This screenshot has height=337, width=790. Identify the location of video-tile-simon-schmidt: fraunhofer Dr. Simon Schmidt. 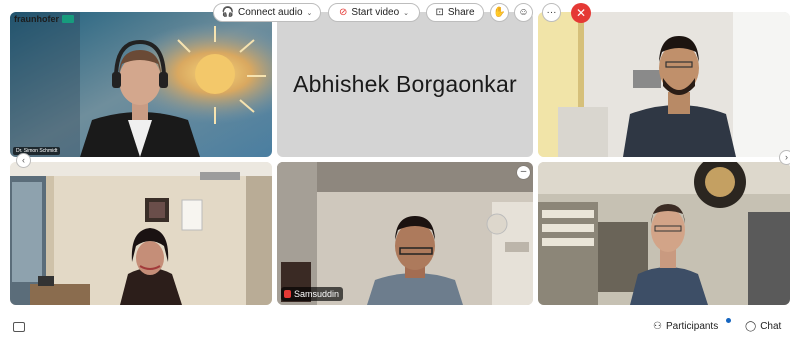
(141, 84).